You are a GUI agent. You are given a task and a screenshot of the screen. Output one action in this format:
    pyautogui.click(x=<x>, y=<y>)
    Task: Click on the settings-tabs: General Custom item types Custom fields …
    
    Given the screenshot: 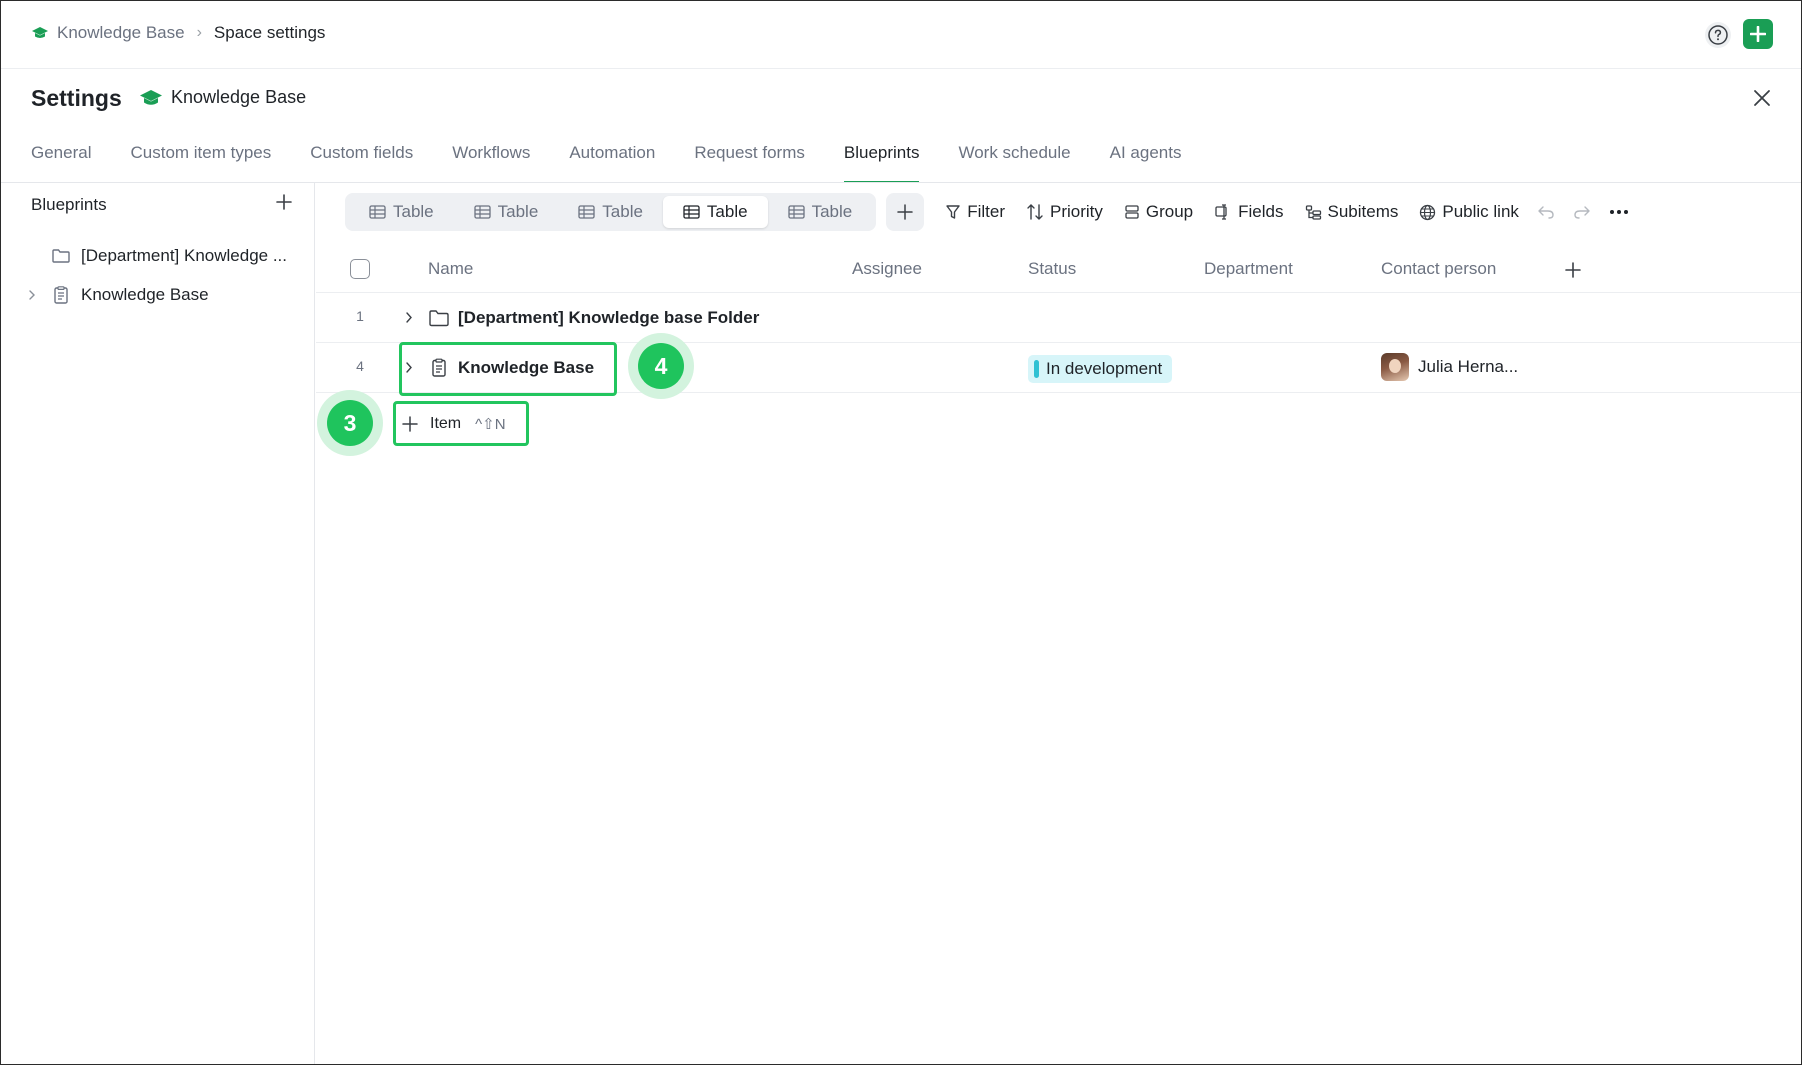 What is the action you would take?
    pyautogui.click(x=625, y=162)
    